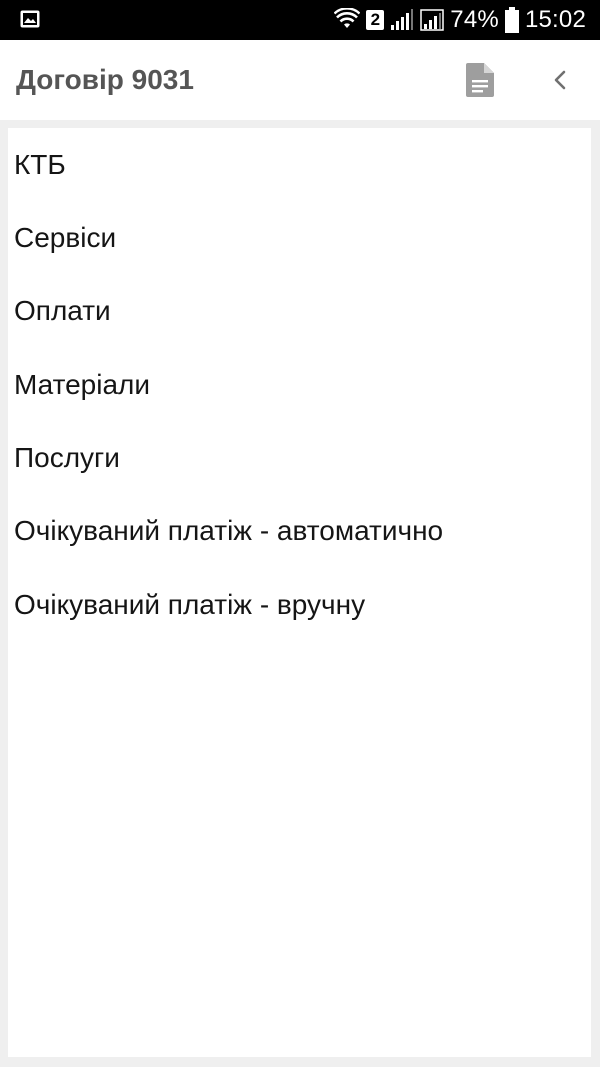 This screenshot has width=600, height=1067. I want to click on clock: 15:02, so click(555, 19).